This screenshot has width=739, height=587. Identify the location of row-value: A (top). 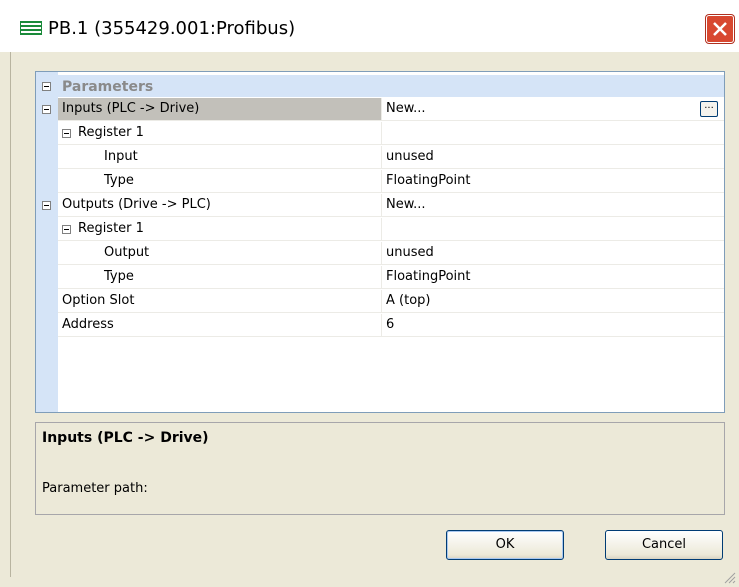
(408, 300).